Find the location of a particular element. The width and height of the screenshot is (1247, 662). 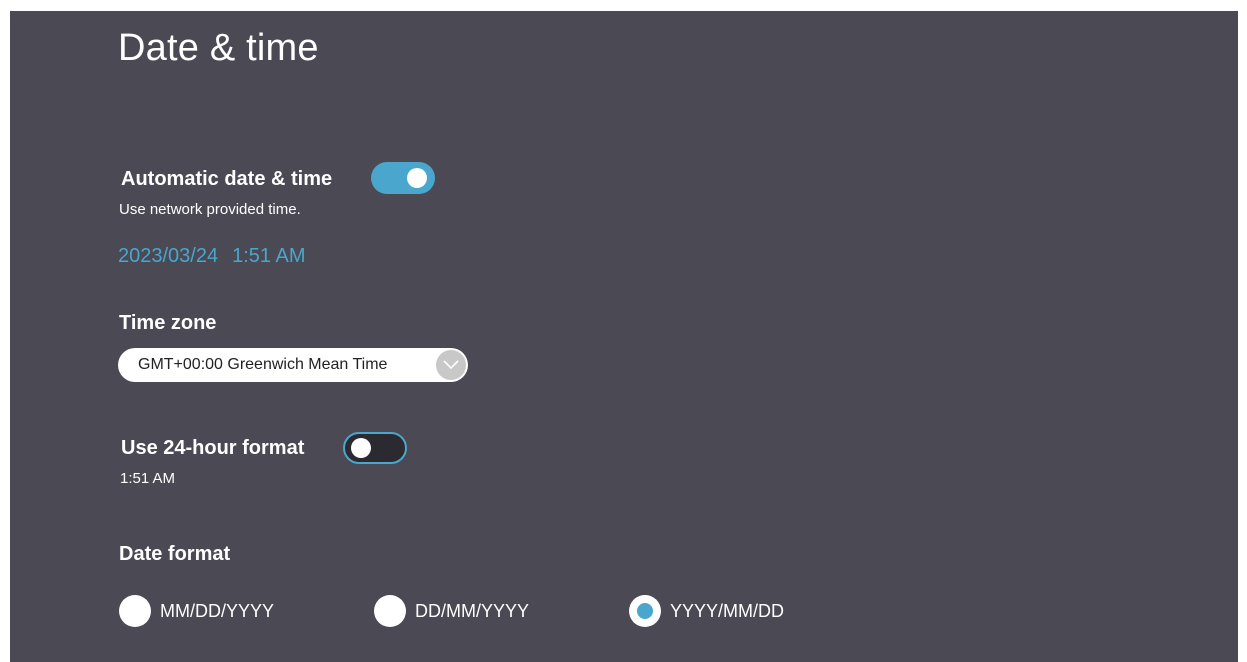

use-24-hour-format-label: Use 24-hour format is located at coordinates (213, 448).